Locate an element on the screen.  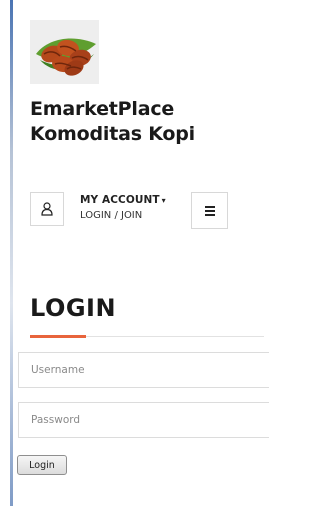
coffee-beans-leaf-icon is located at coordinates (66, 57).